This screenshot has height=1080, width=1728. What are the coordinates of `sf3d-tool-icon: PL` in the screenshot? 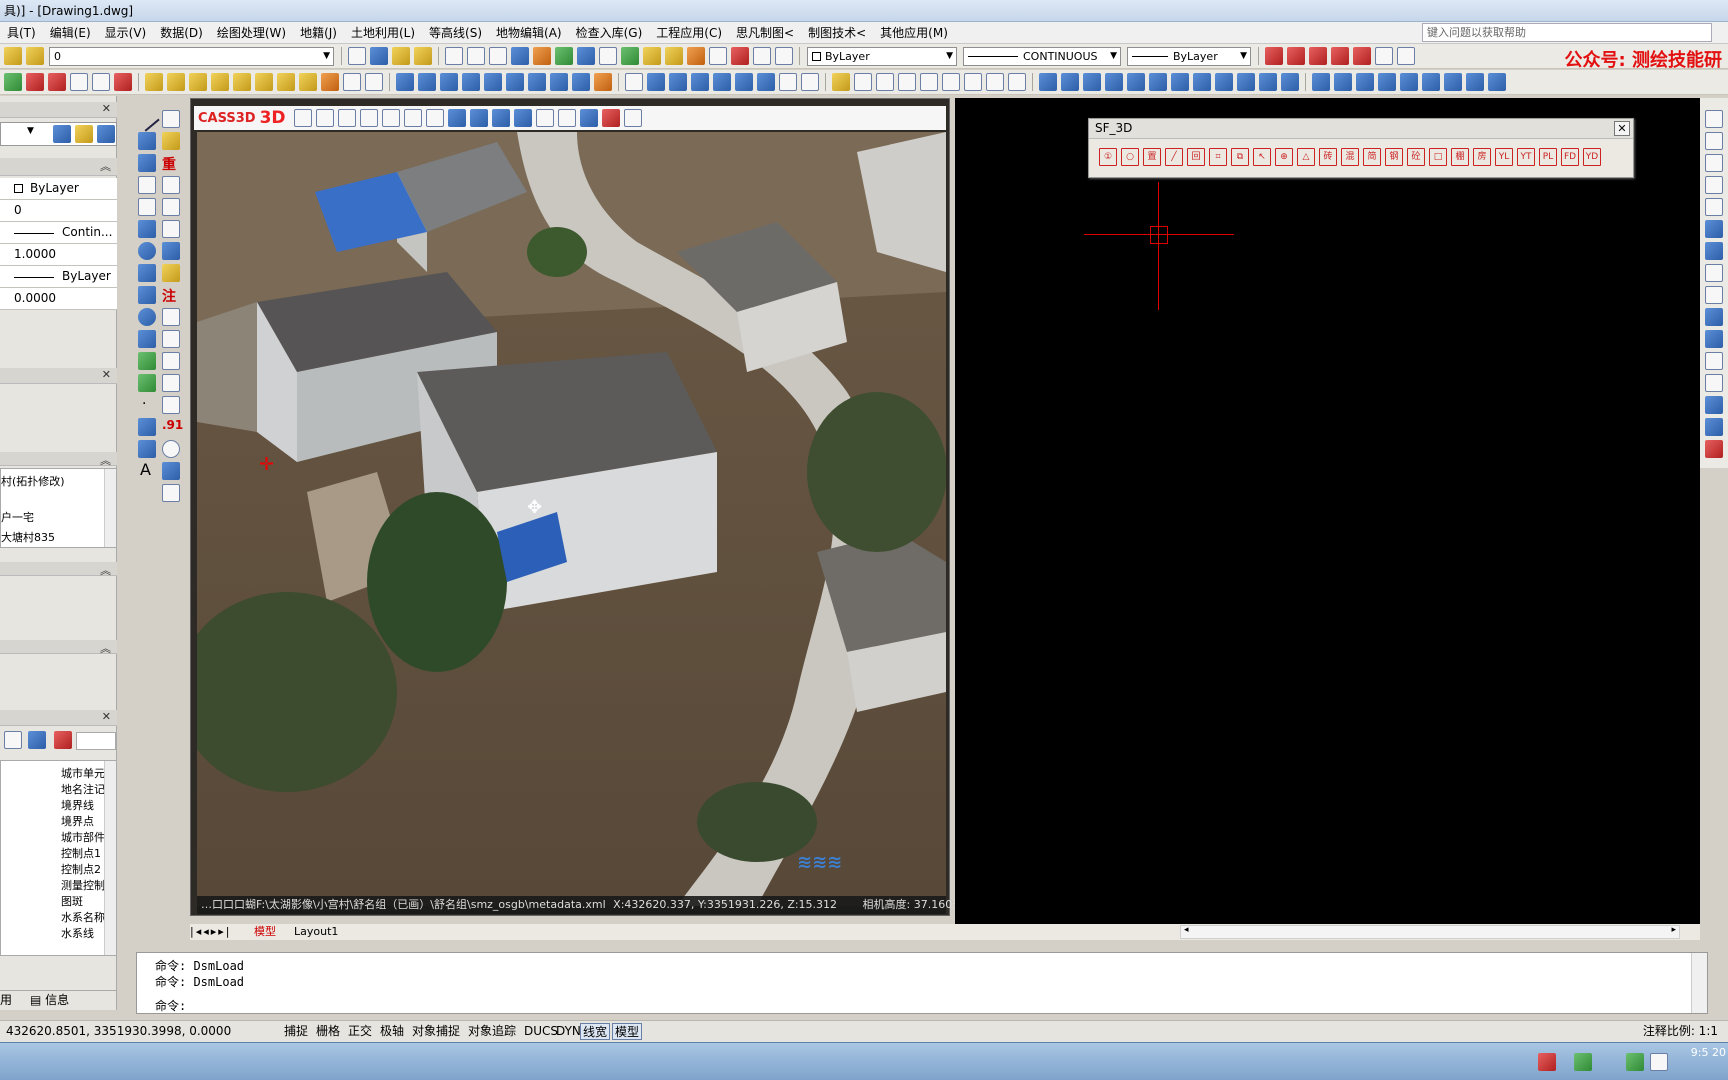 It's located at (1548, 157).